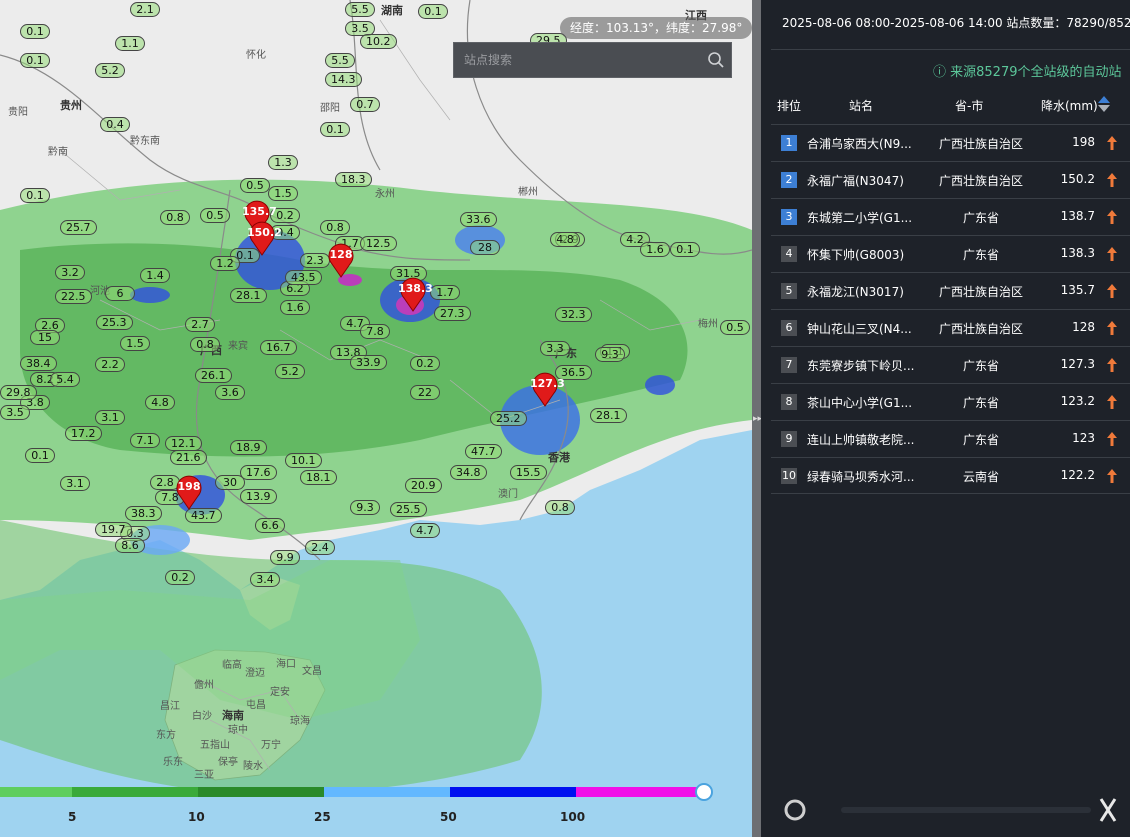 This screenshot has width=1130, height=837. What do you see at coordinates (258, 472) in the screenshot?
I see `station-value-label: 17.6` at bounding box center [258, 472].